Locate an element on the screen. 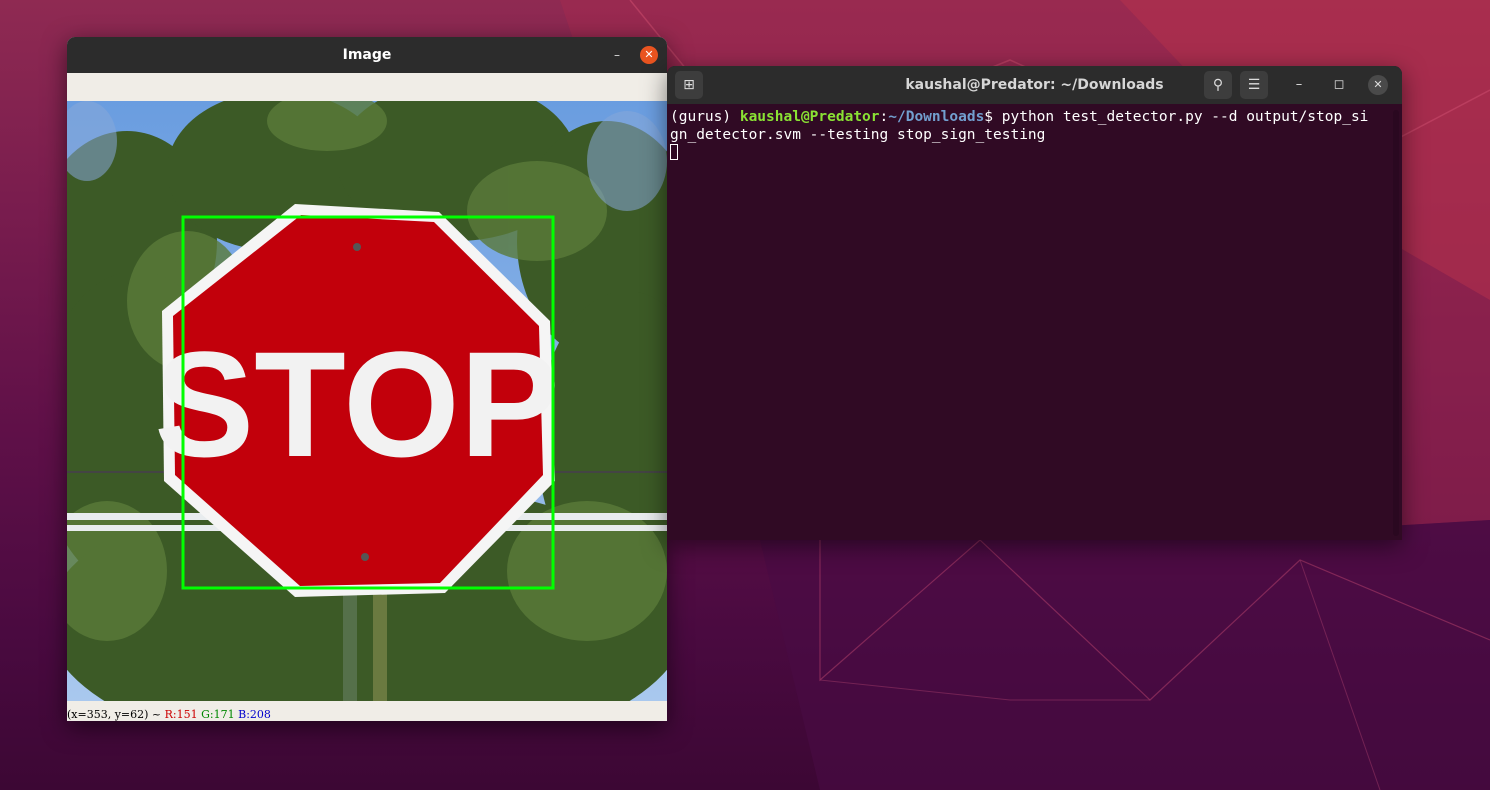 The height and width of the screenshot is (790, 1490). blue-value: B:208 is located at coordinates (254, 714).